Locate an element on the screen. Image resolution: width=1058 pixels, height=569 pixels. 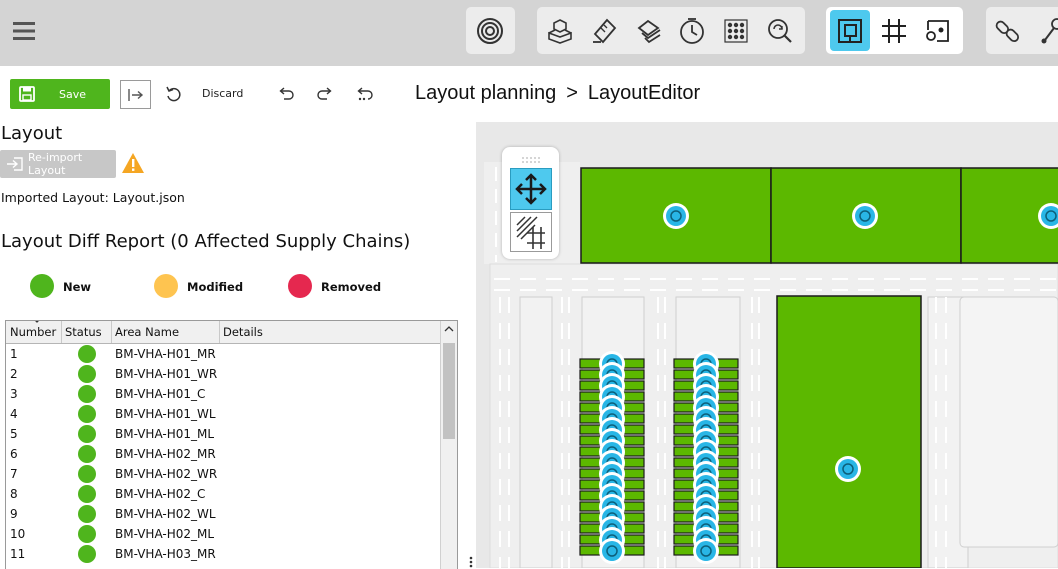
node-path-icon is located at coordinates (938, 30).